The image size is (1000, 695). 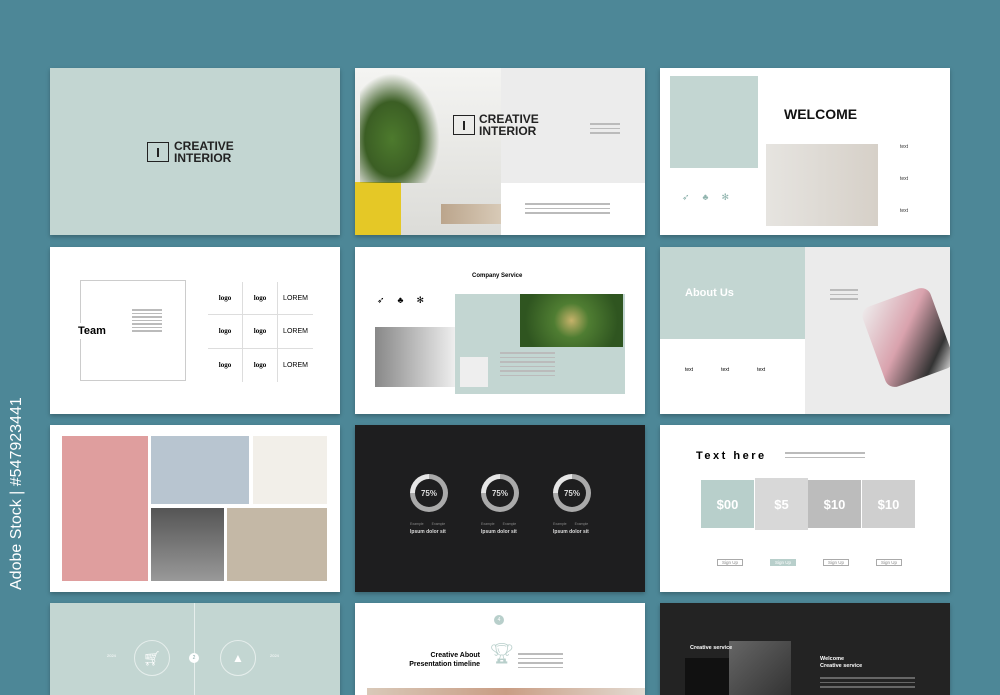 I want to click on headphones-photo, so click(x=760, y=668).